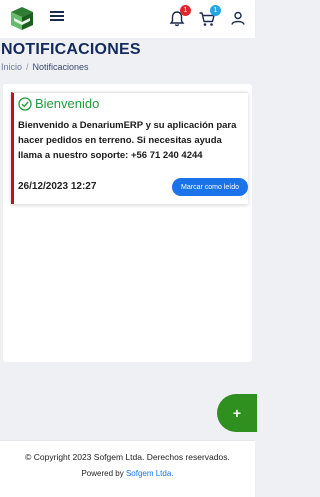  I want to click on footer-powered-by: Powered by Sofgem Ltda., so click(127, 473).